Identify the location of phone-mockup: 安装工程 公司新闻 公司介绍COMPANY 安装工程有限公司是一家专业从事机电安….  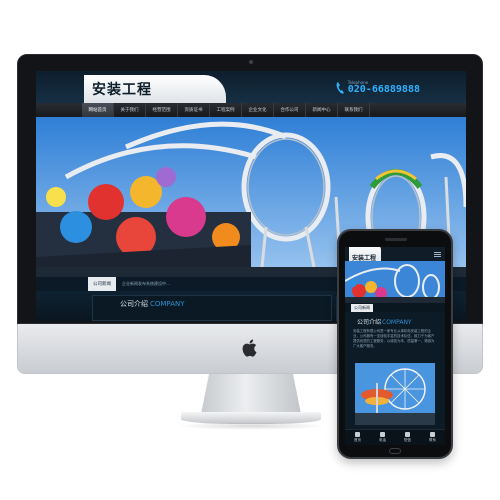
(395, 344).